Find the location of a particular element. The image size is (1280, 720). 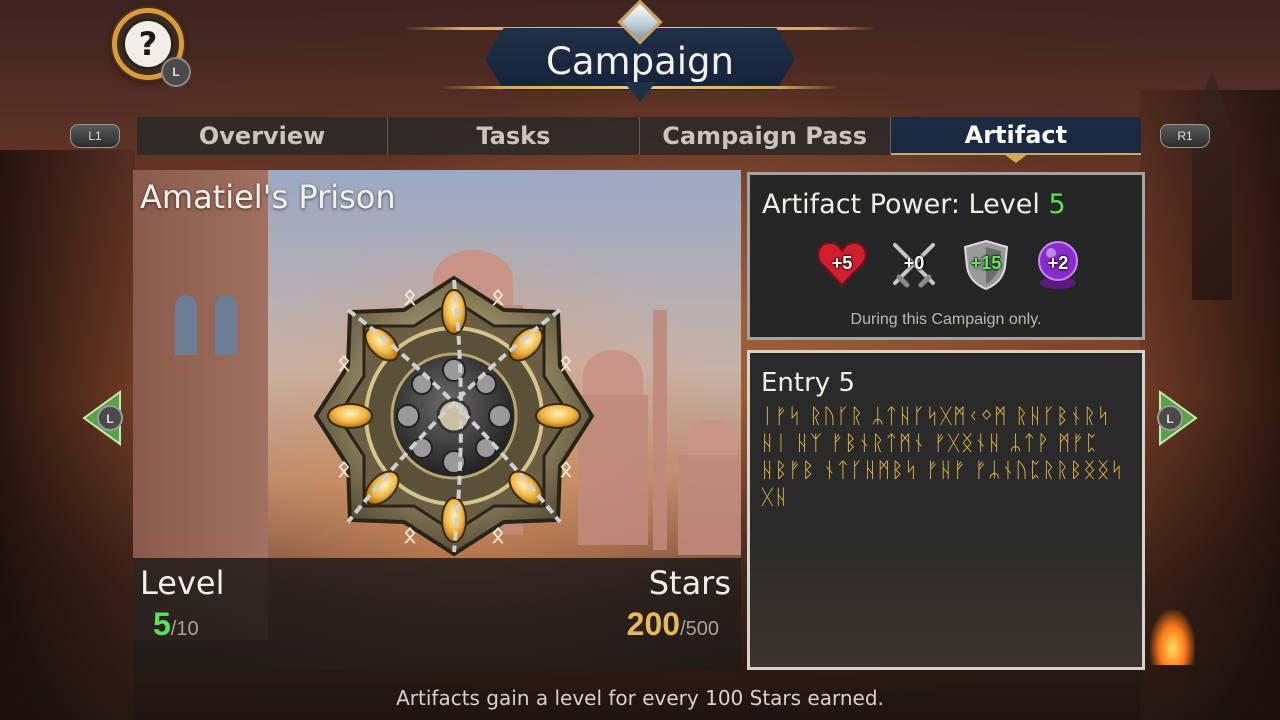

artifact-power-label: Artifact Power: Level is located at coordinates (901, 204).